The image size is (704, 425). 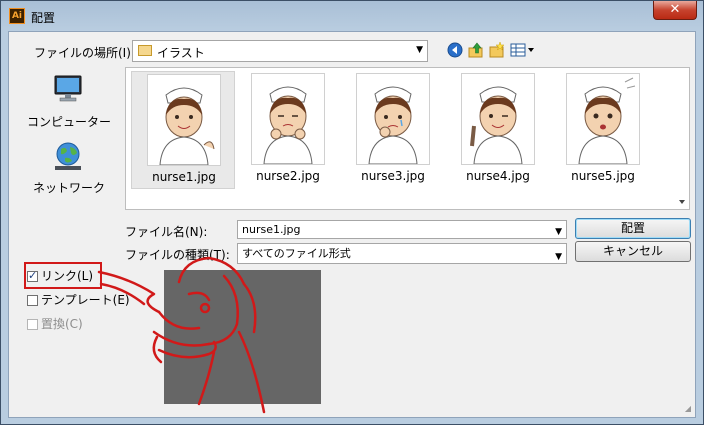 What do you see at coordinates (352, 16) in the screenshot?
I see `title-bar: Ai 配置 ✕` at bounding box center [352, 16].